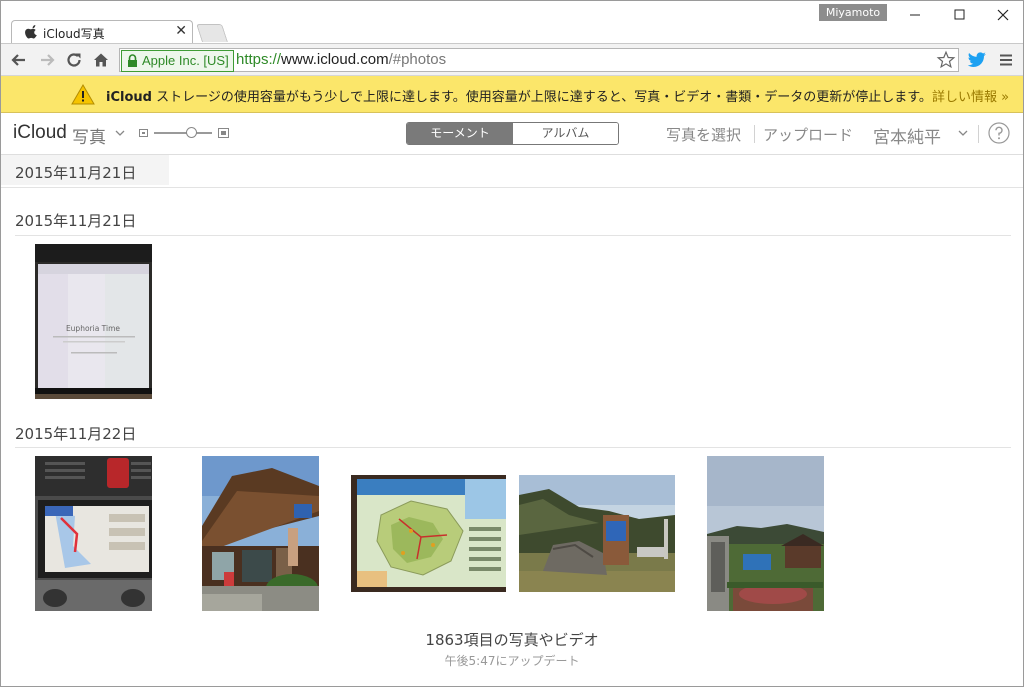 The height and width of the screenshot is (687, 1024). I want to click on back-icon, so click(19, 60).